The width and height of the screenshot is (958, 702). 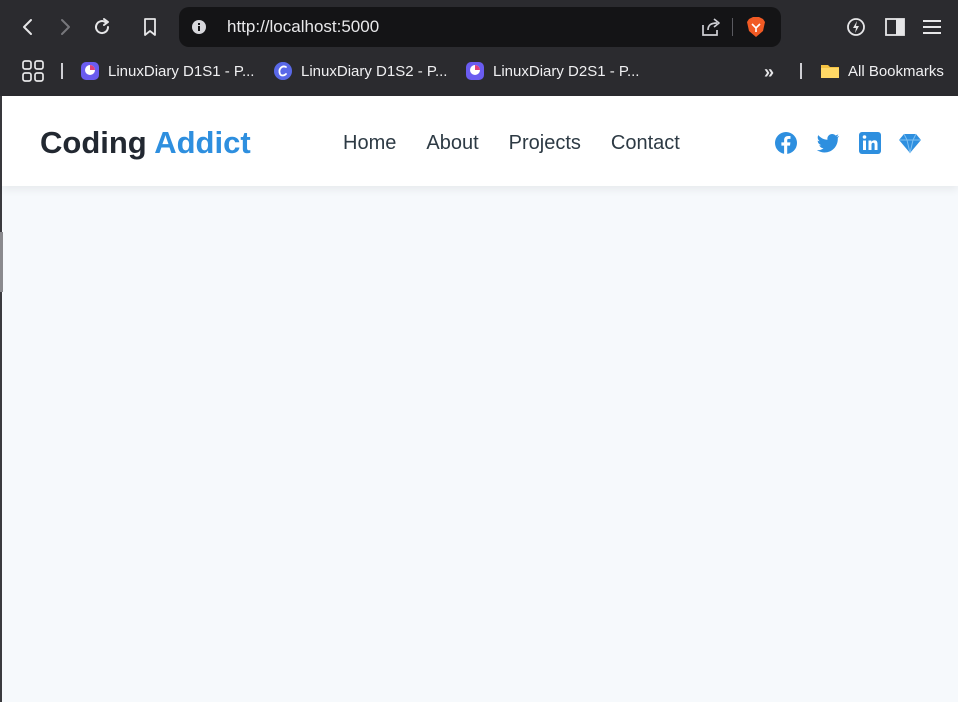 I want to click on linkedin-icon, so click(x=870, y=143).